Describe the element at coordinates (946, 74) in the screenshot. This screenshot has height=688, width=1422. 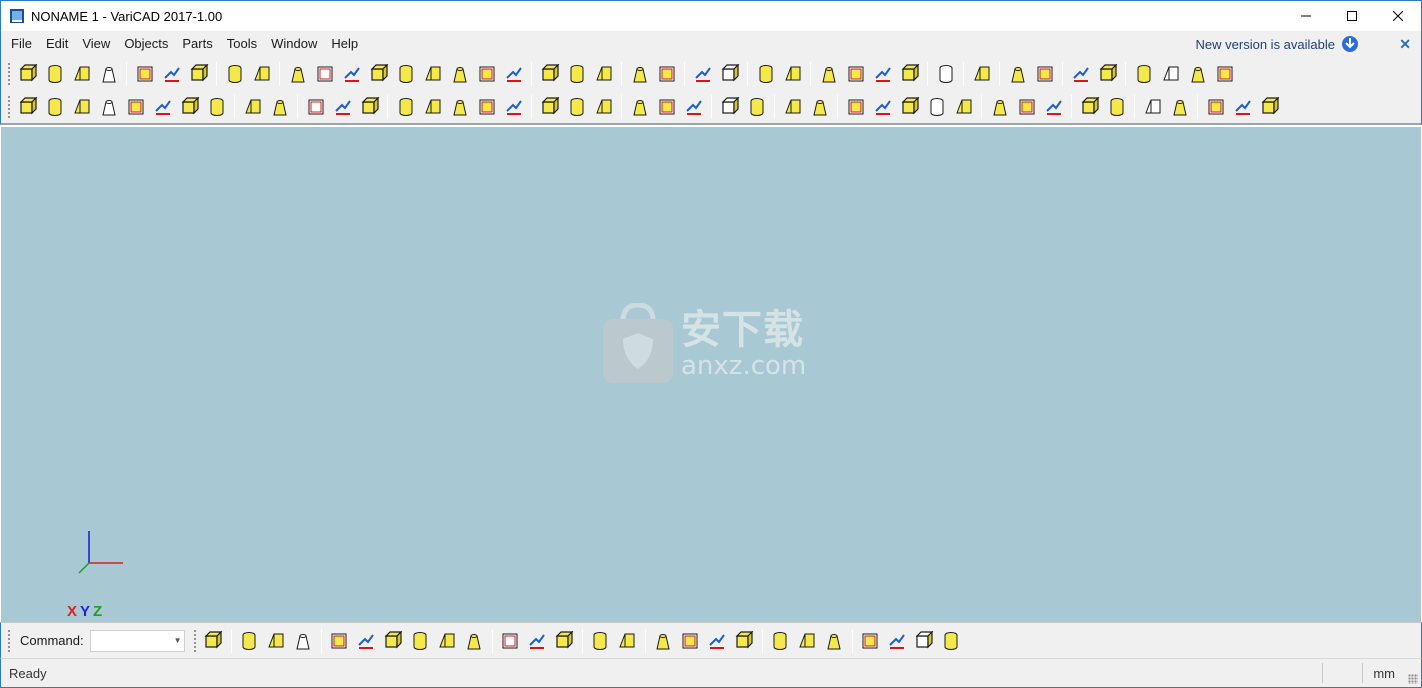
I see `eraser-button` at that location.